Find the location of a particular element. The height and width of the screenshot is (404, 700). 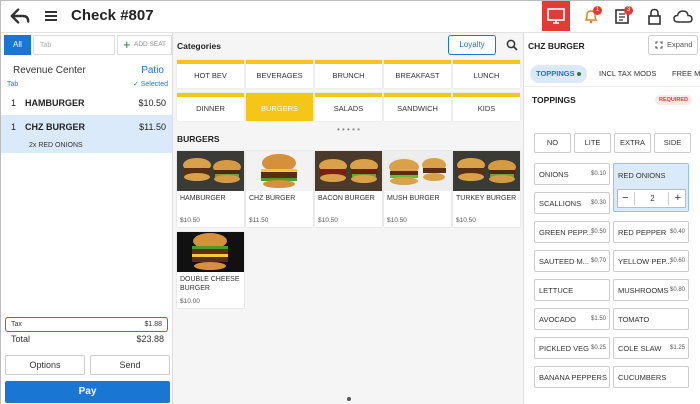

item-price: $10.00 is located at coordinates (190, 301).